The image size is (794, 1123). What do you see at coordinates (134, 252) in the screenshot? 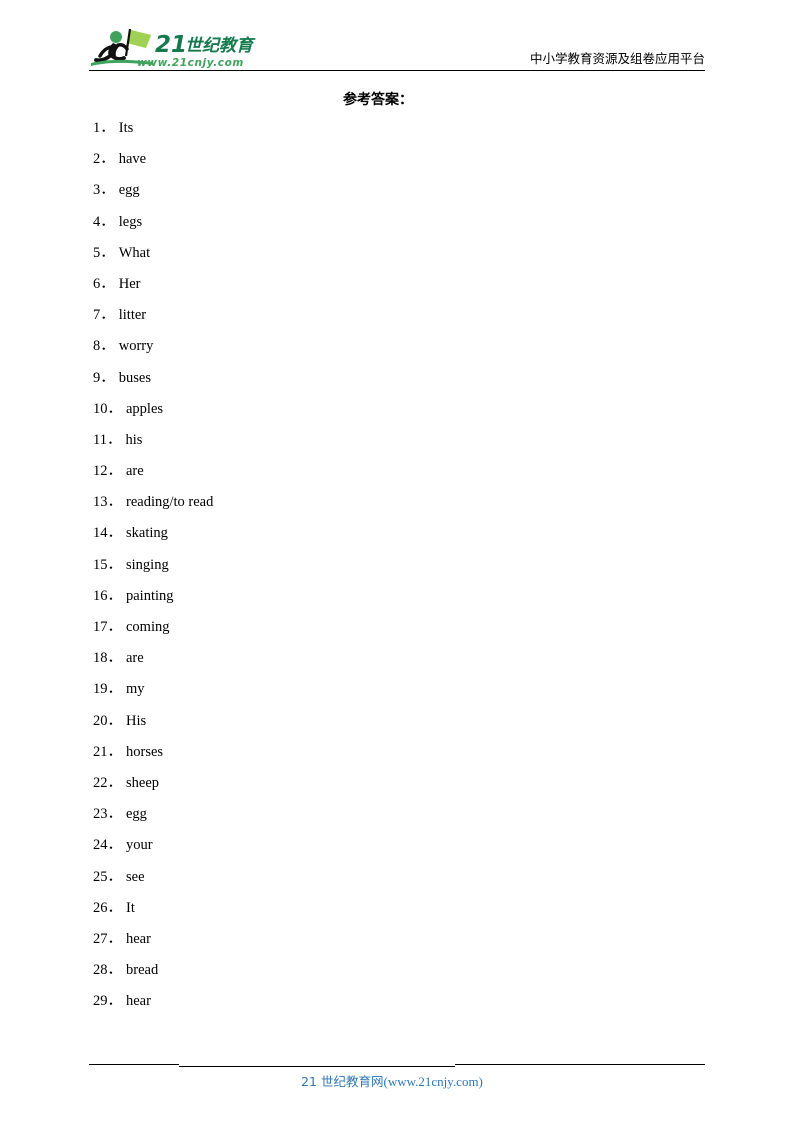
I see `answer-text: What` at bounding box center [134, 252].